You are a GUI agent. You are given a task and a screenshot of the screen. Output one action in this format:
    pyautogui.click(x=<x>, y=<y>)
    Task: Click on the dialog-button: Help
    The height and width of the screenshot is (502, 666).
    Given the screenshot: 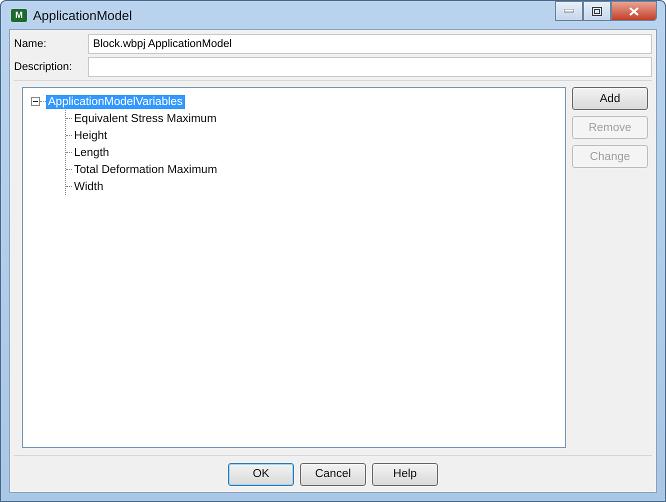 What is the action you would take?
    pyautogui.click(x=405, y=474)
    